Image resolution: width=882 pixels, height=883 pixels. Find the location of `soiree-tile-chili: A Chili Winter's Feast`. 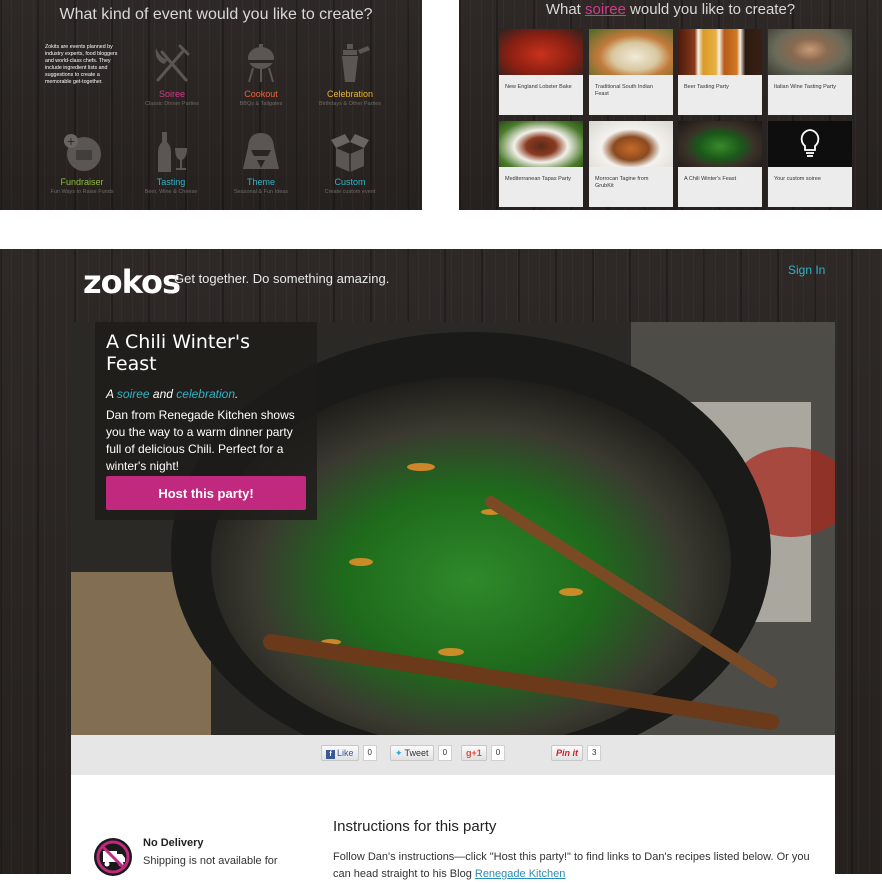

soiree-tile-chili: A Chili Winter's Feast is located at coordinates (720, 164).